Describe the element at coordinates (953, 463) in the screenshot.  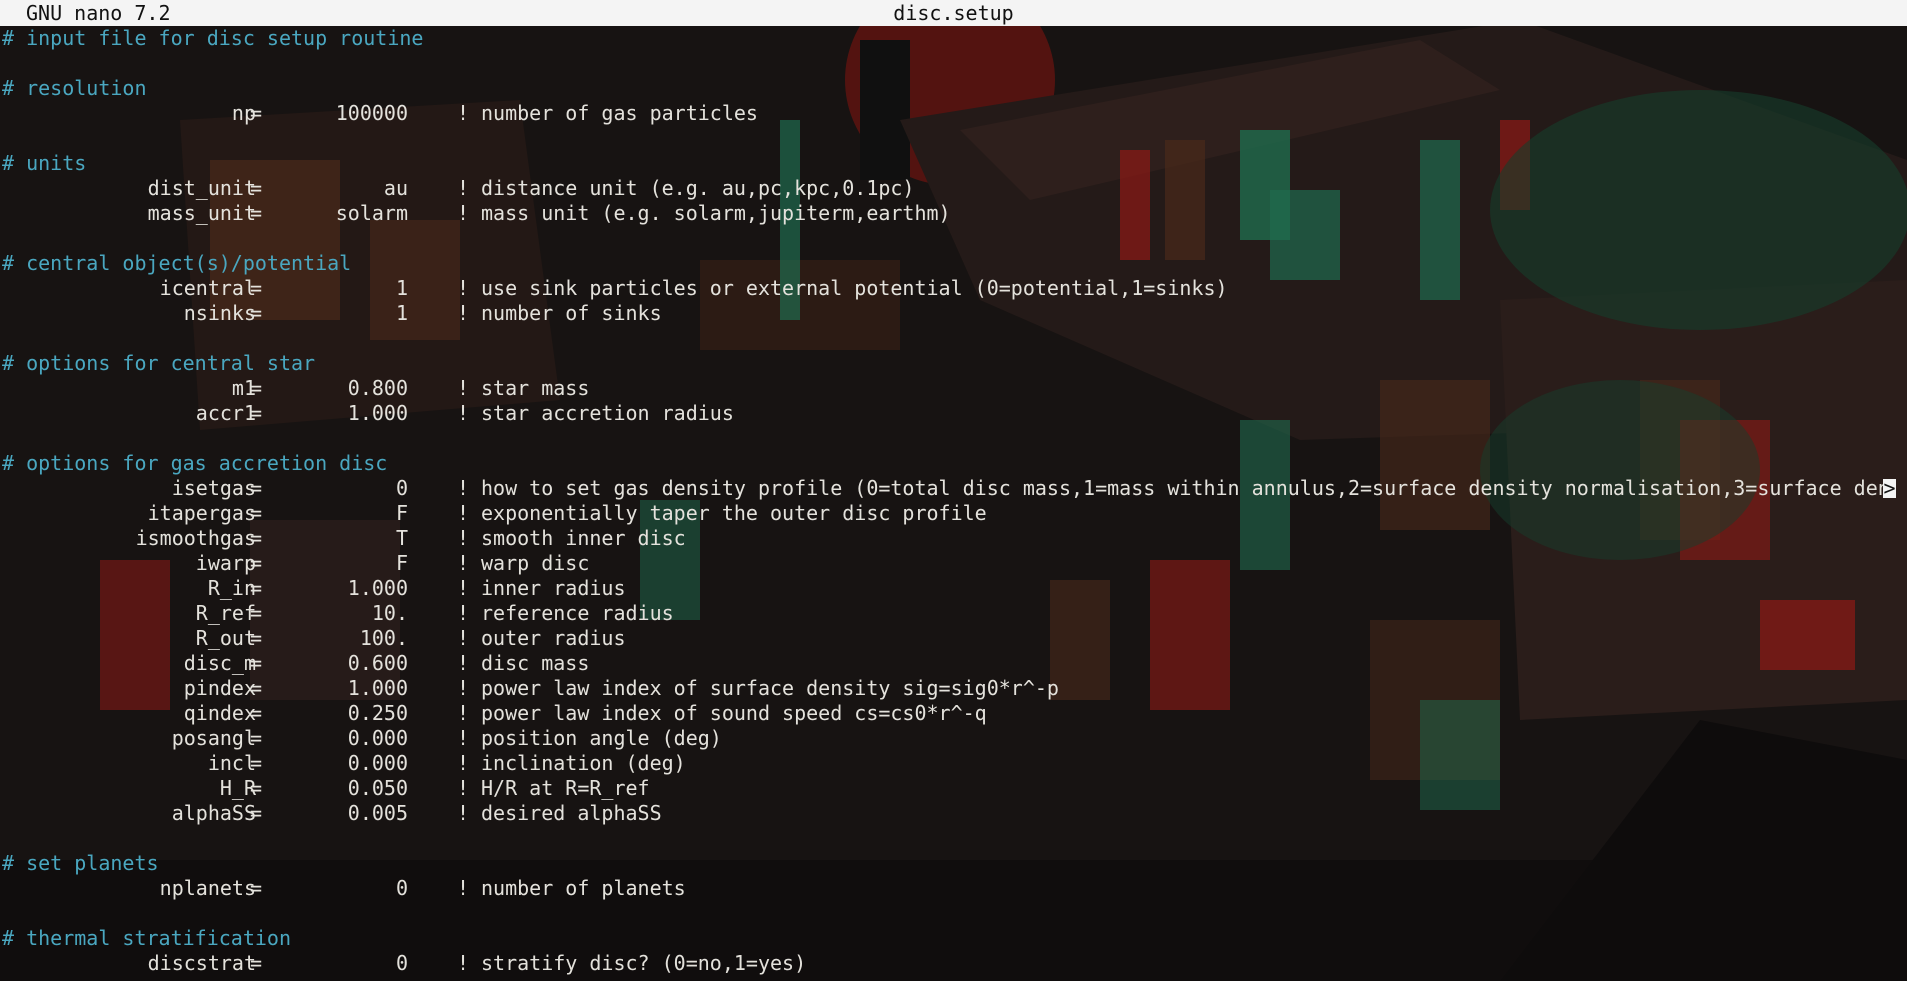
I see `comment-line: # options for gas accretion disc` at that location.